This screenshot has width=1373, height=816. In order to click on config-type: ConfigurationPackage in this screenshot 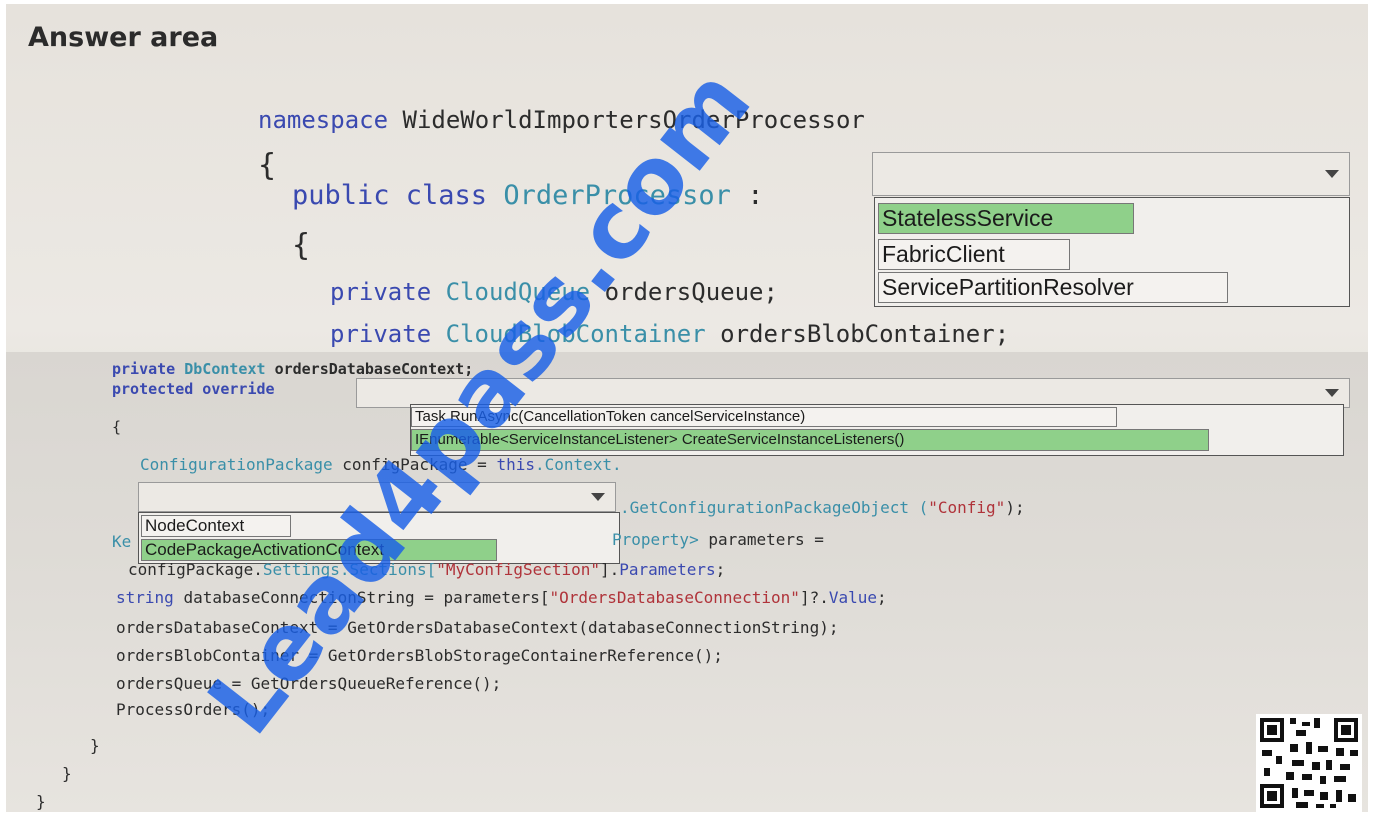, I will do `click(236, 464)`.